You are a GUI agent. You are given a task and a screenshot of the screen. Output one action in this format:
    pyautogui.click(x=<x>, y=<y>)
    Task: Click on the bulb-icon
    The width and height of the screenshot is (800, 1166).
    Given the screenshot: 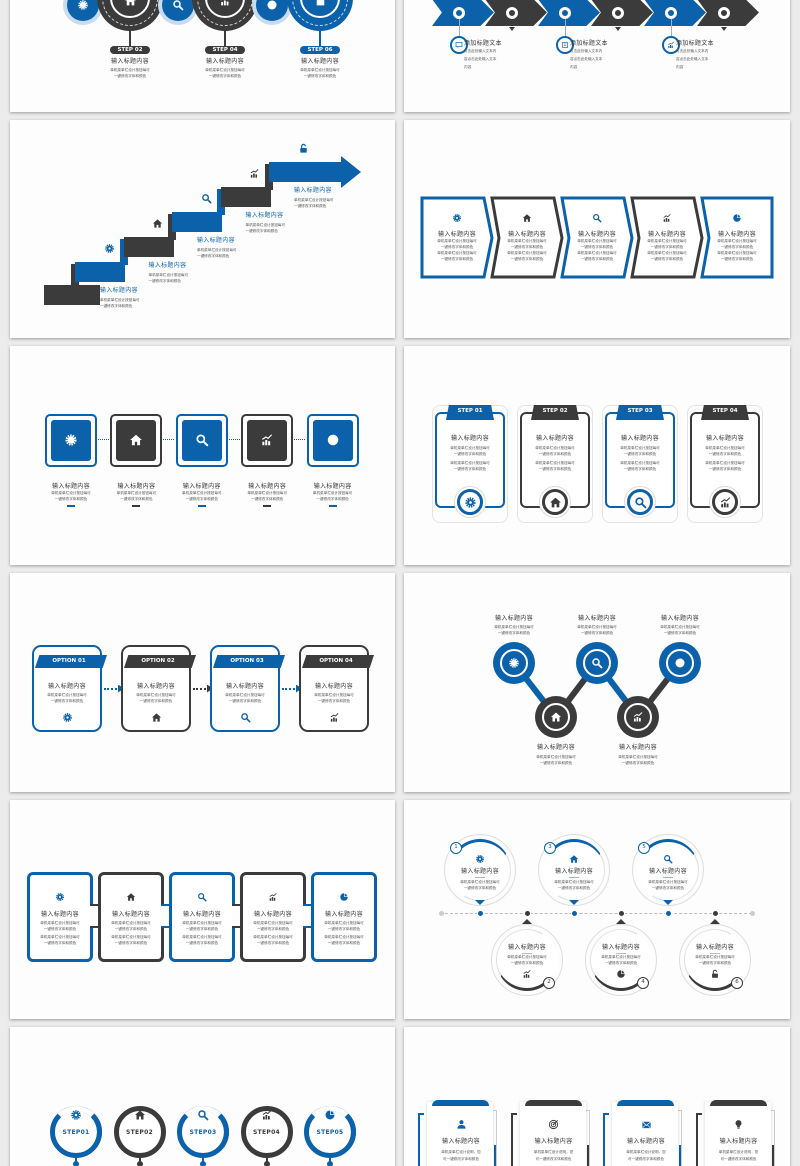 What is the action you would take?
    pyautogui.click(x=738, y=1124)
    